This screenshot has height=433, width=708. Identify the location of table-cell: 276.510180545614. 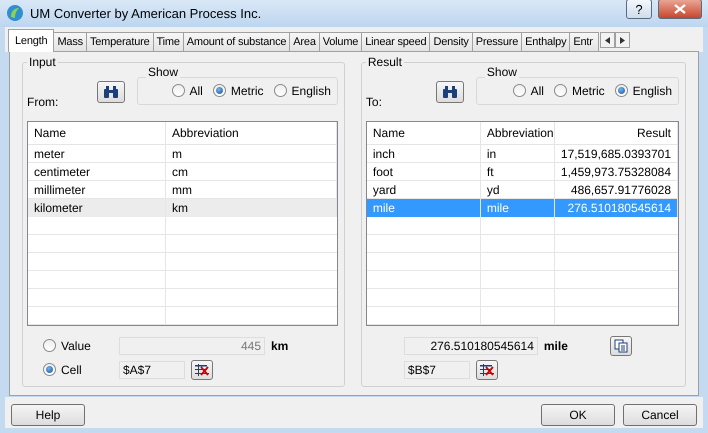
(616, 207).